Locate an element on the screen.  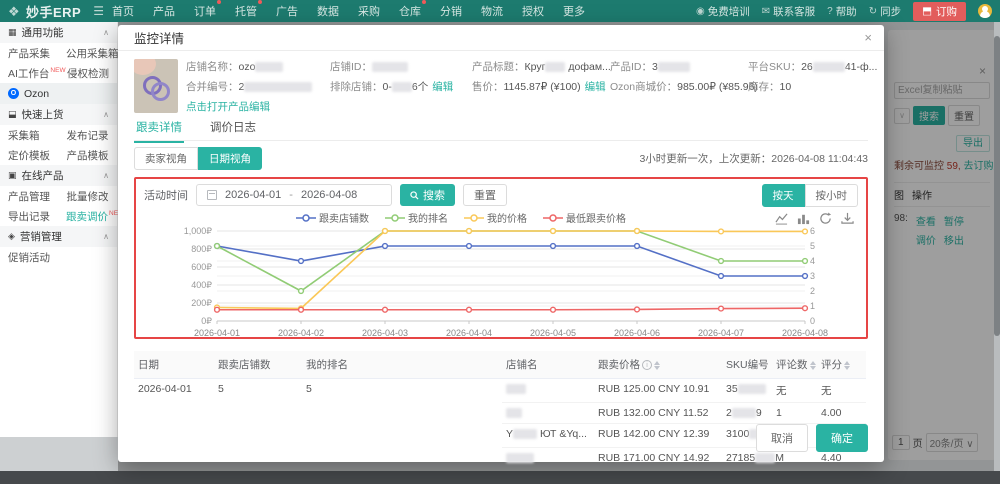
nav-authorization: 授权 is located at coordinates (533, 11).